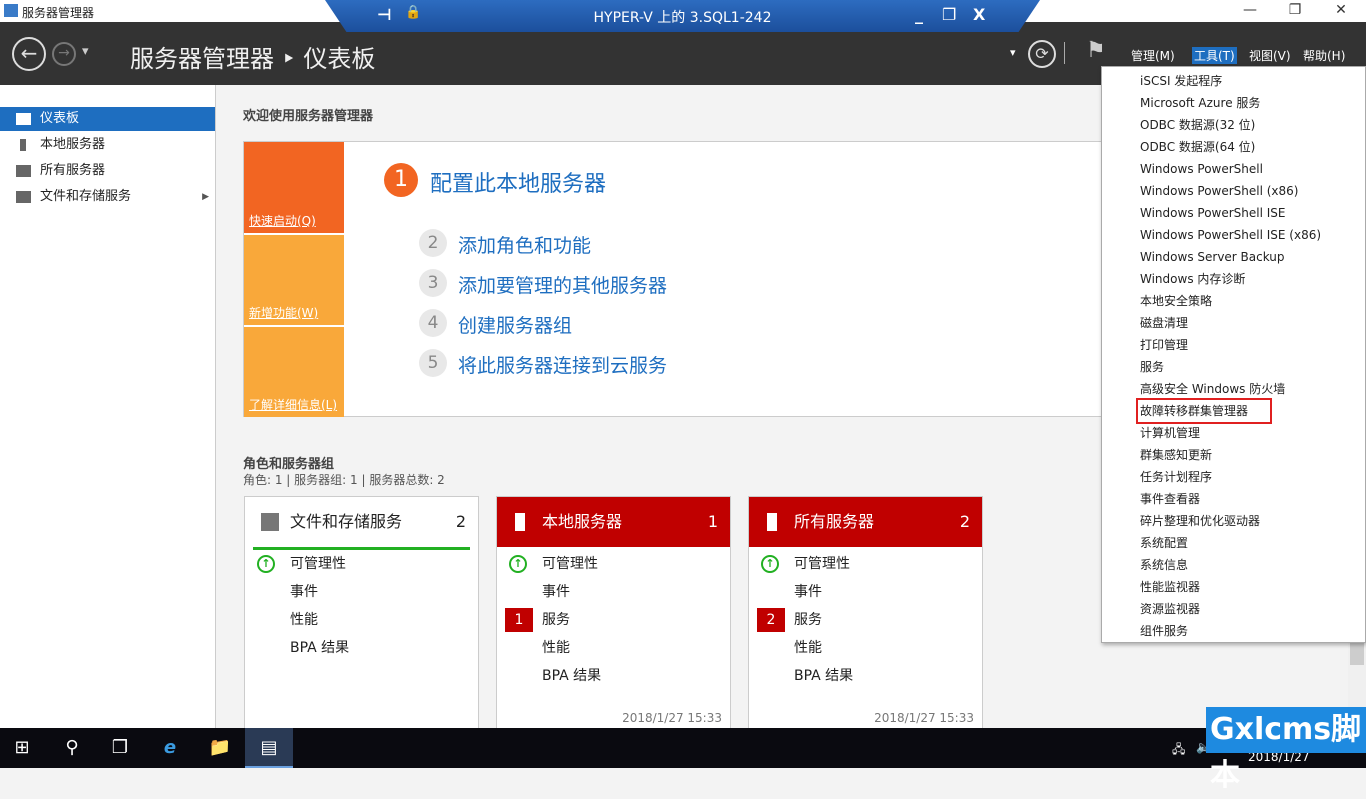 The width and height of the screenshot is (1366, 799). What do you see at coordinates (1042, 54) in the screenshot?
I see `refresh-icon: ⟳` at bounding box center [1042, 54].